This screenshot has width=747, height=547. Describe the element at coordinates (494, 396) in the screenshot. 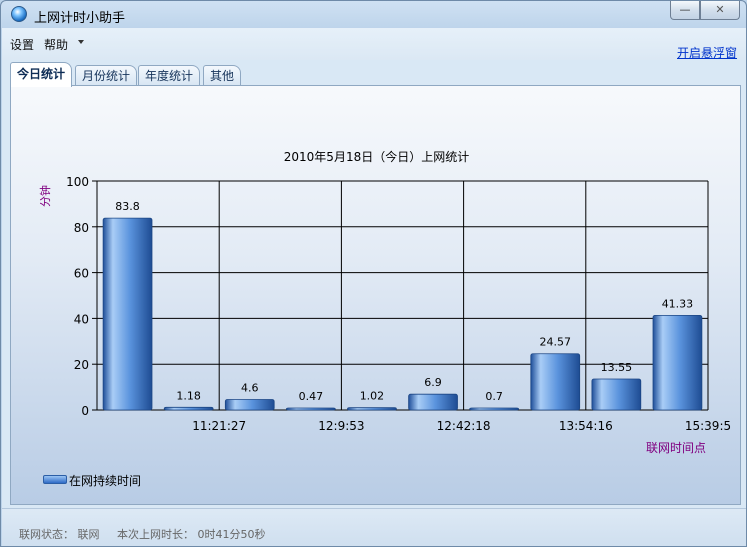

I see `bar-value-label: 0.7` at that location.